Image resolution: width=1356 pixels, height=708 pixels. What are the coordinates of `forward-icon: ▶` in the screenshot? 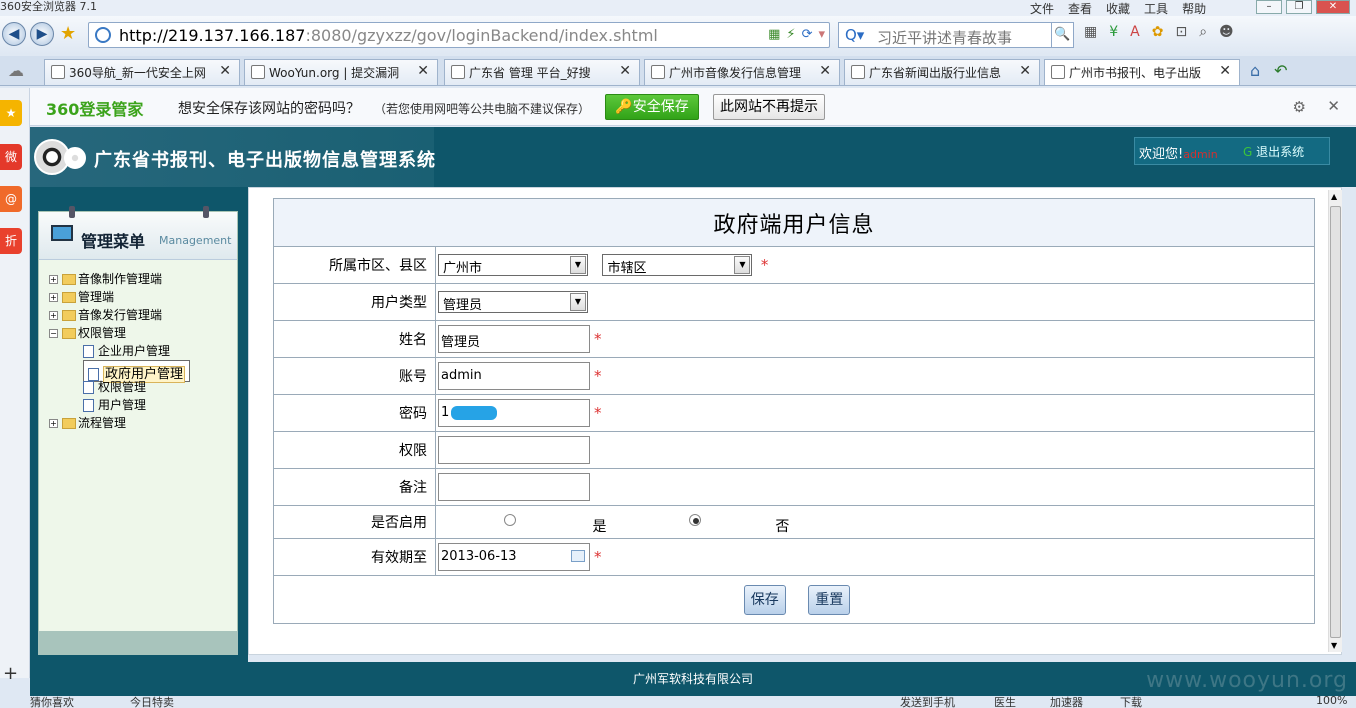 It's located at (42, 34).